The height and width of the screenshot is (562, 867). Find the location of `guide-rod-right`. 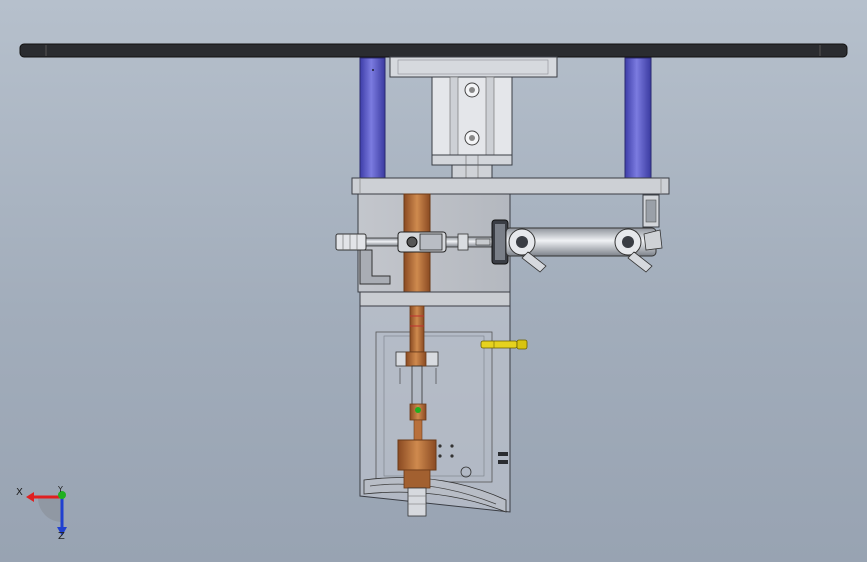

guide-rod-right is located at coordinates (638, 118).